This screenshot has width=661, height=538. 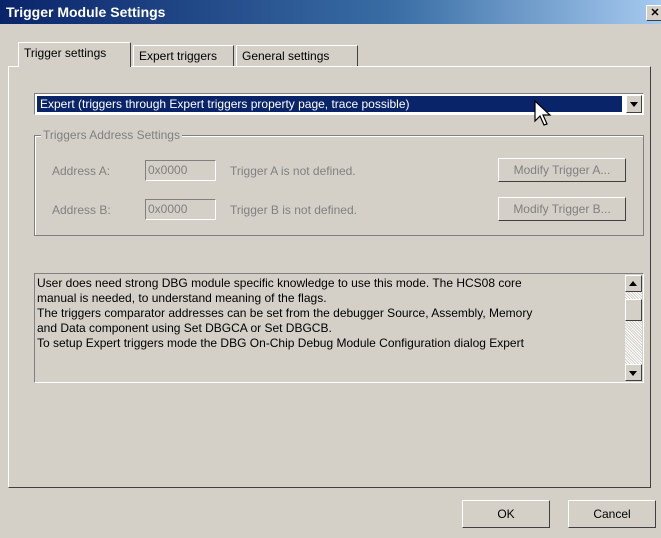 I want to click on cancel-button: Cancel, so click(x=612, y=514).